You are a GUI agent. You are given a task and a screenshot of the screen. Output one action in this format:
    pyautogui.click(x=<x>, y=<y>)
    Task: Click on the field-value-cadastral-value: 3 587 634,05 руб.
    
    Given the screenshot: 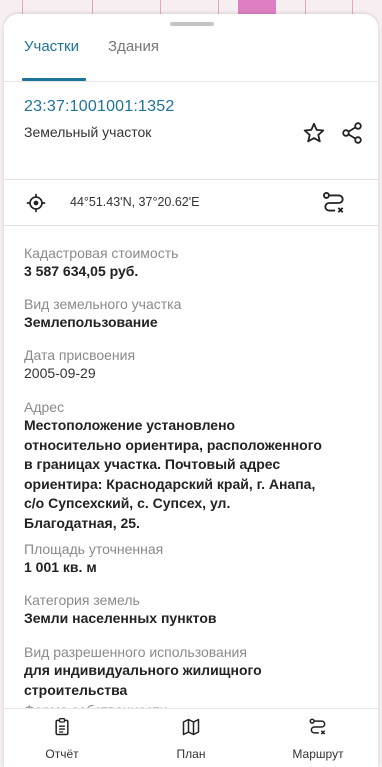 What is the action you would take?
    pyautogui.click(x=81, y=271)
    